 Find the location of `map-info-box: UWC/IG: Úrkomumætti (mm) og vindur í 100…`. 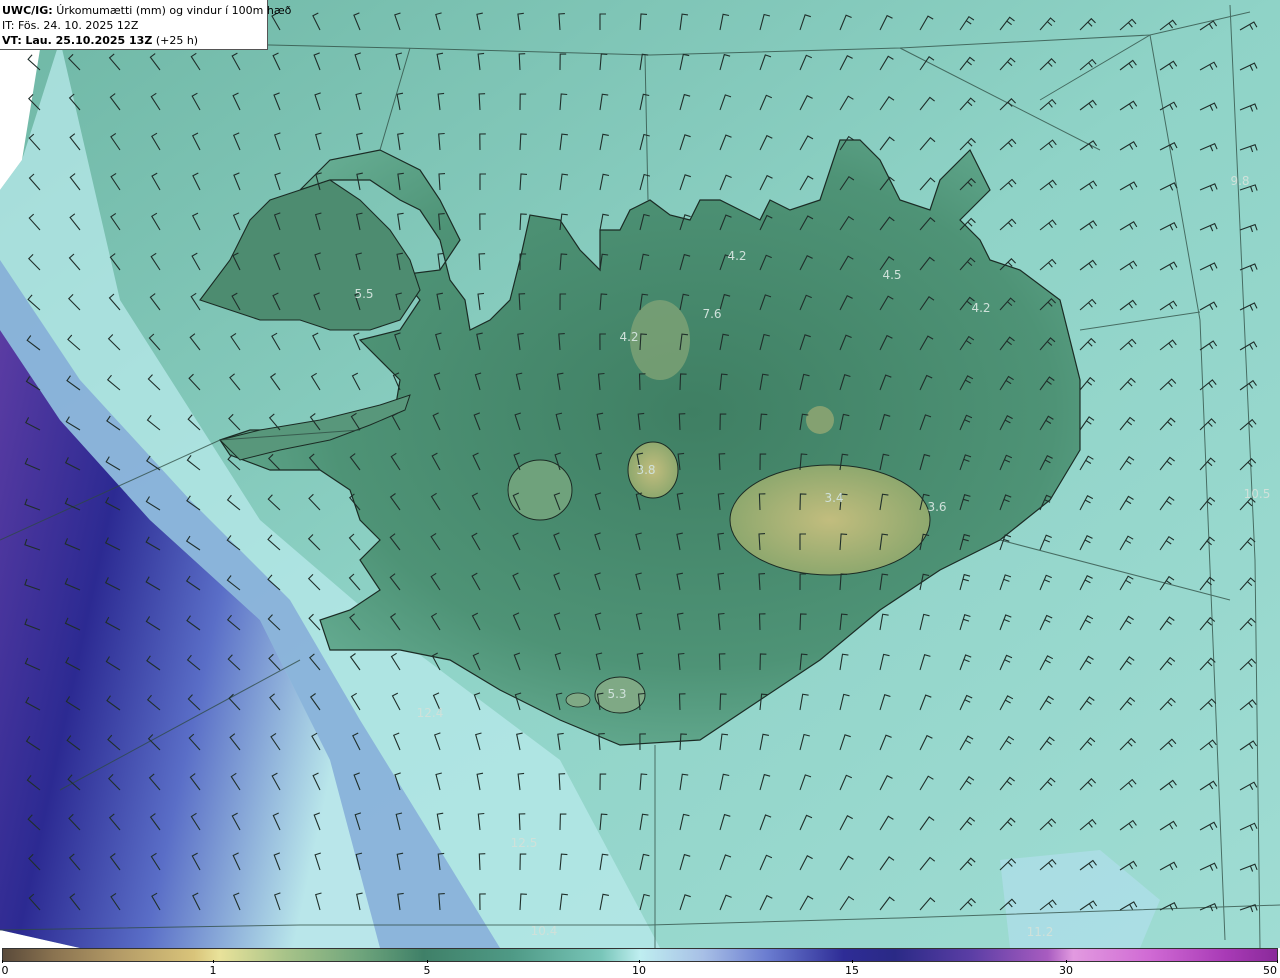

map-info-box: UWC/IG: Úrkomumætti (mm) og vindur í 100… is located at coordinates (145, 25).